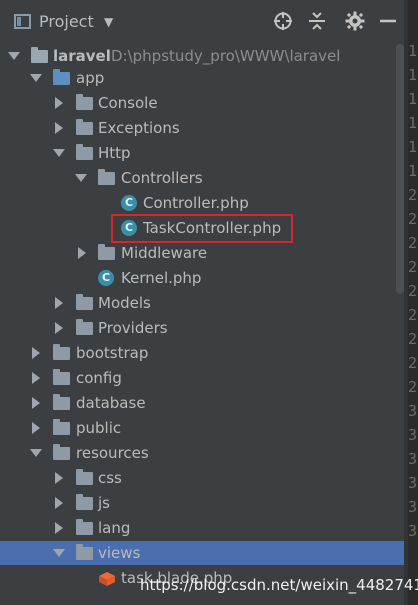 This screenshot has height=605, width=418. What do you see at coordinates (99, 378) in the screenshot?
I see `tree-item-label: config` at bounding box center [99, 378].